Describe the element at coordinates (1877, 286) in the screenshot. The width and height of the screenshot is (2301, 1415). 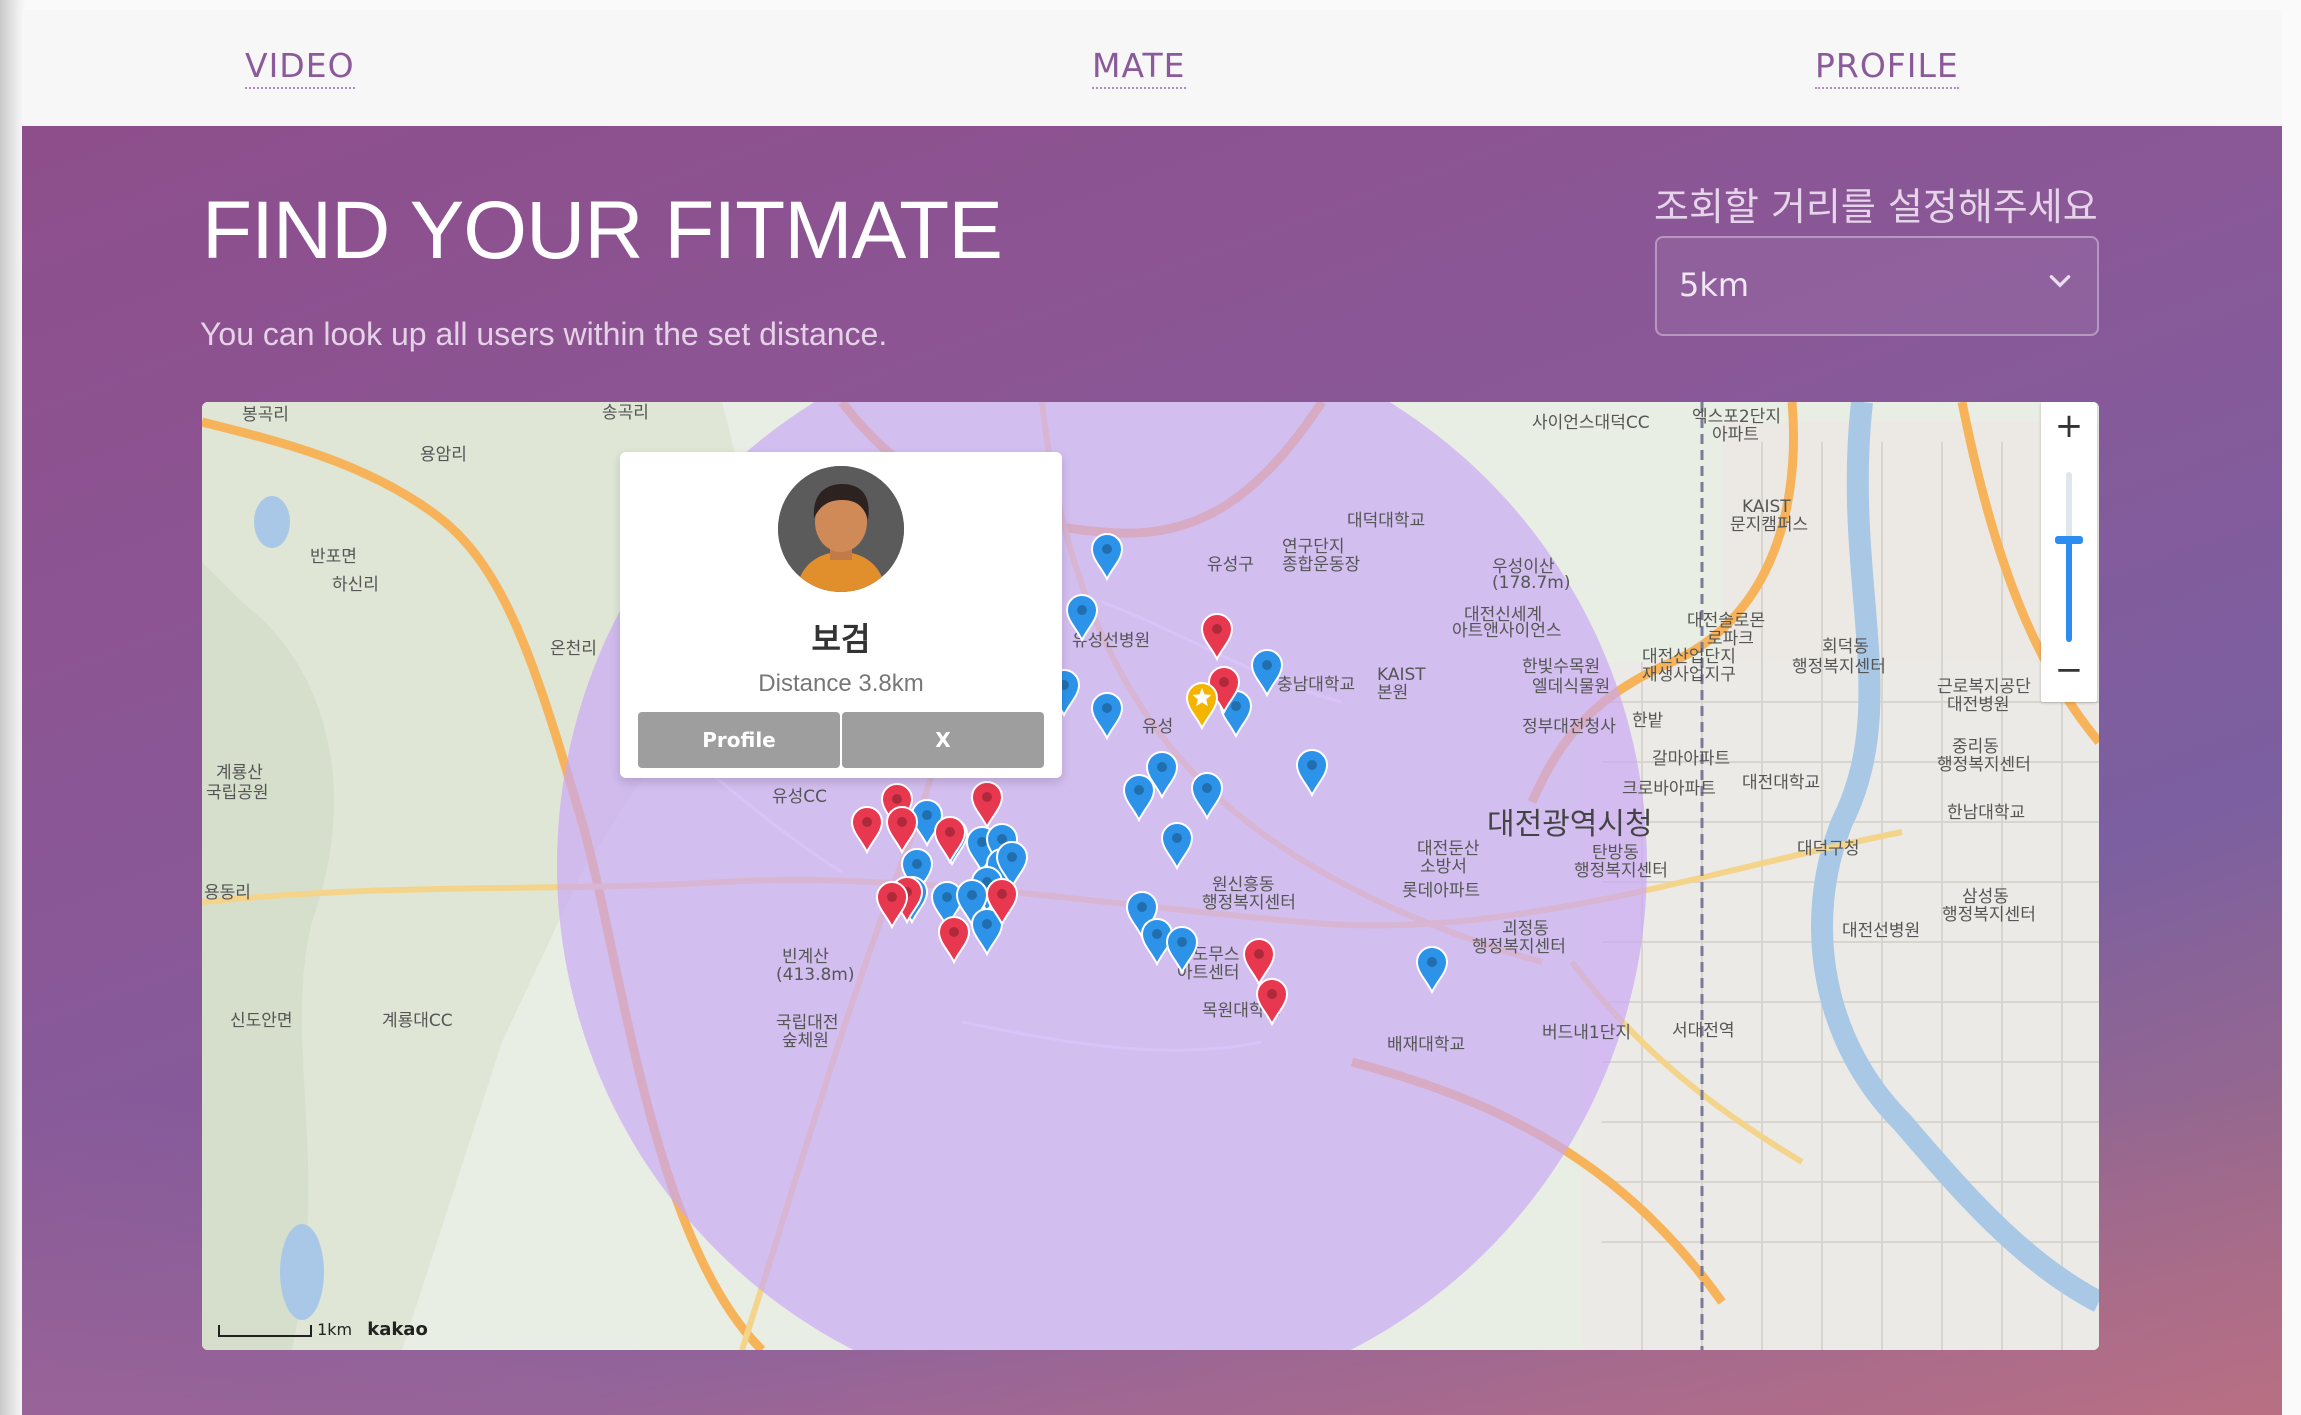
I see `distance-select: 5km` at that location.